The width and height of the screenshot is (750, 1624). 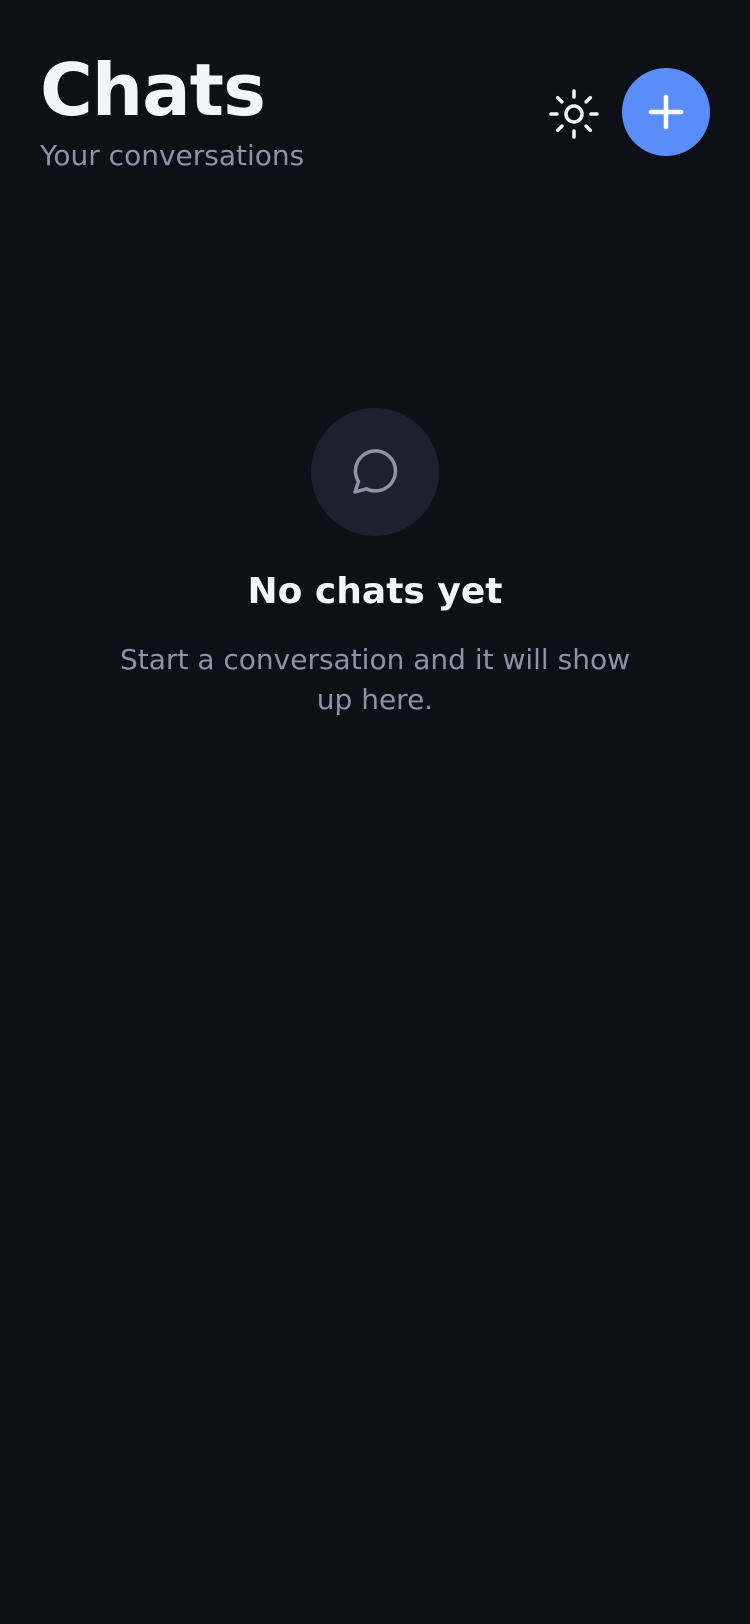 I want to click on page-subtitle: Your conversations, so click(x=172, y=155).